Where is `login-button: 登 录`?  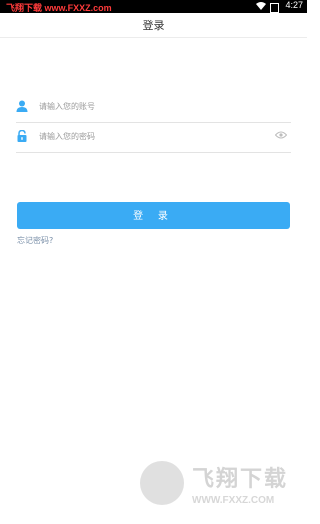
login-button: 登 录 is located at coordinates (153, 215).